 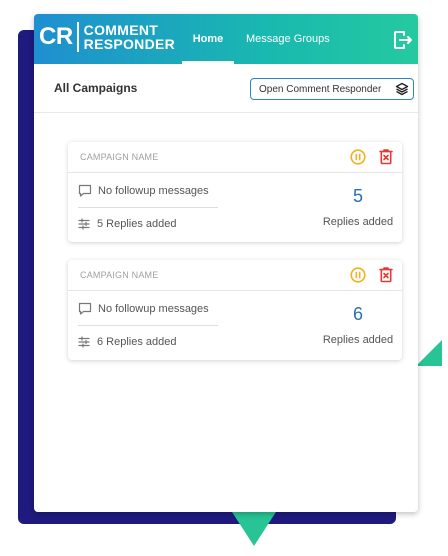 What do you see at coordinates (56, 36) in the screenshot?
I see `logo-mark: CR` at bounding box center [56, 36].